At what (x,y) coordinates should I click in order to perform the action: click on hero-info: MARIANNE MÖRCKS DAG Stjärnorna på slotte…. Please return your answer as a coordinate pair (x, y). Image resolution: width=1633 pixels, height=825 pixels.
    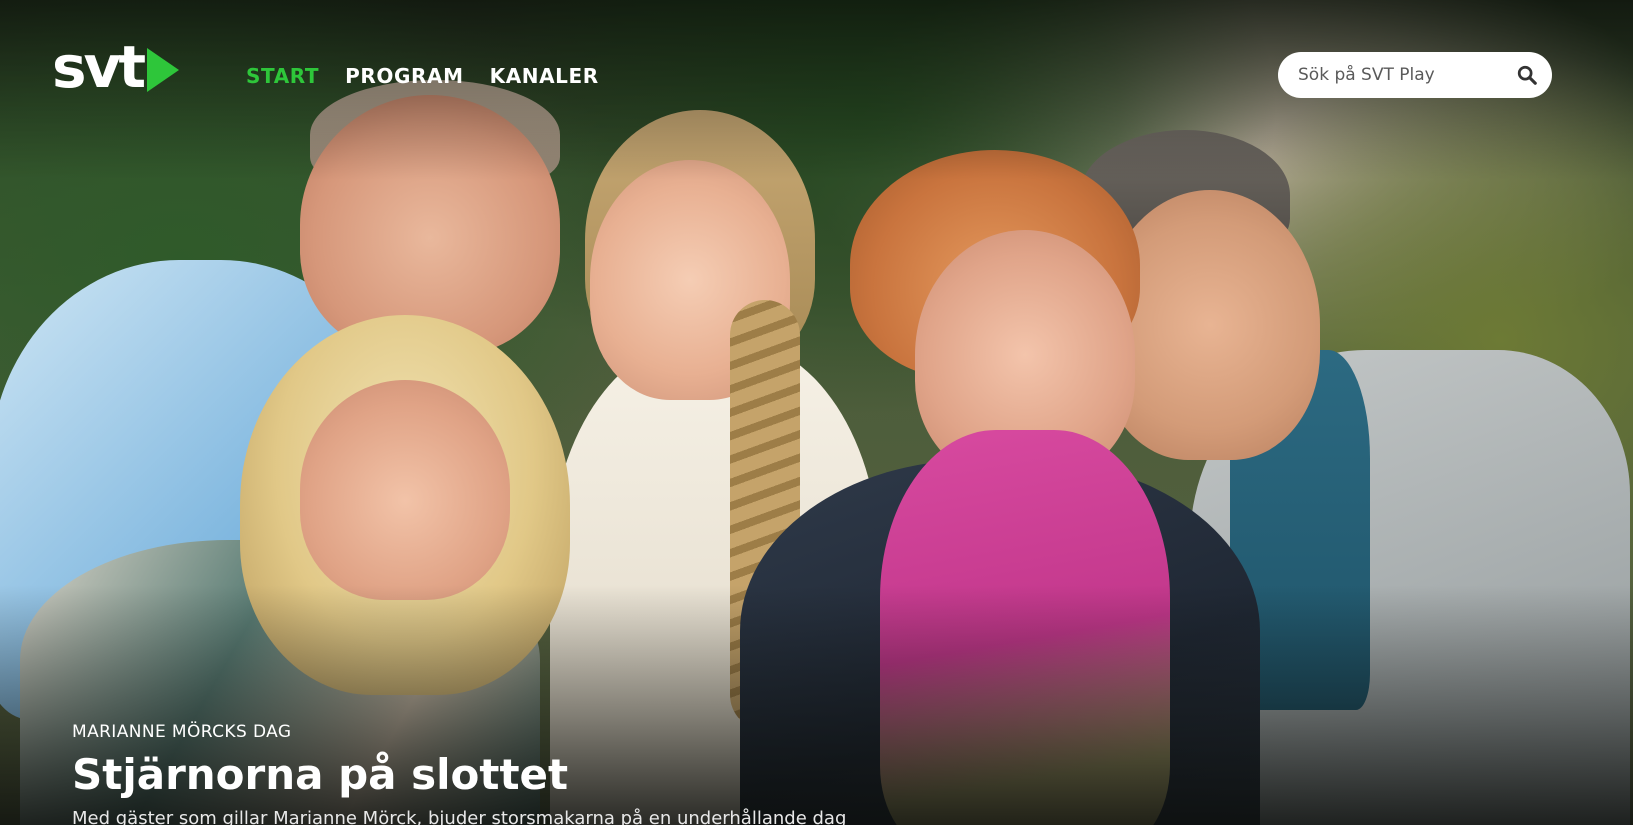
    Looking at the image, I should click on (459, 773).